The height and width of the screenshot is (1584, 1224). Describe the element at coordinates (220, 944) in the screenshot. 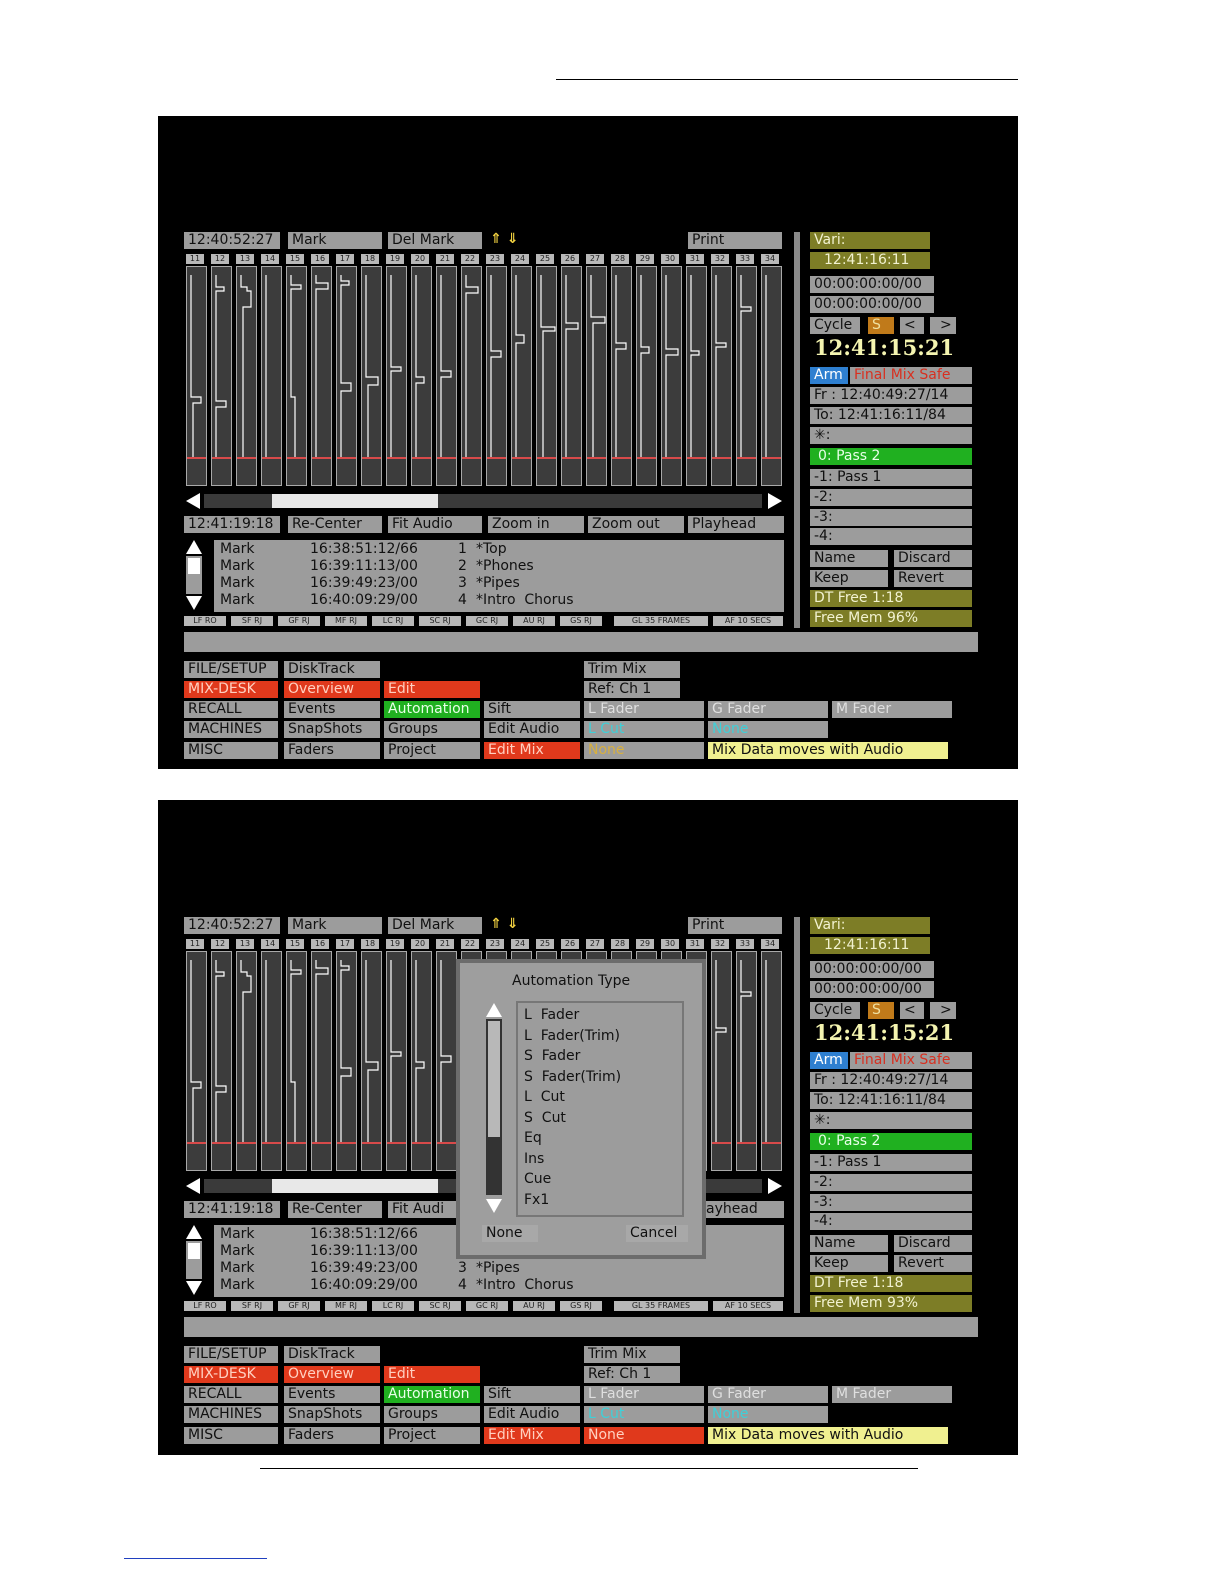

I see `track-number-label: 12` at that location.